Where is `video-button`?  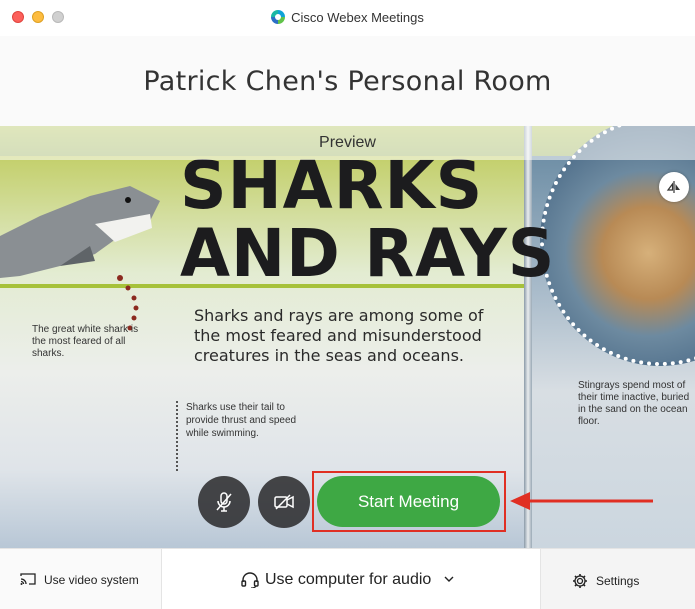 video-button is located at coordinates (284, 502).